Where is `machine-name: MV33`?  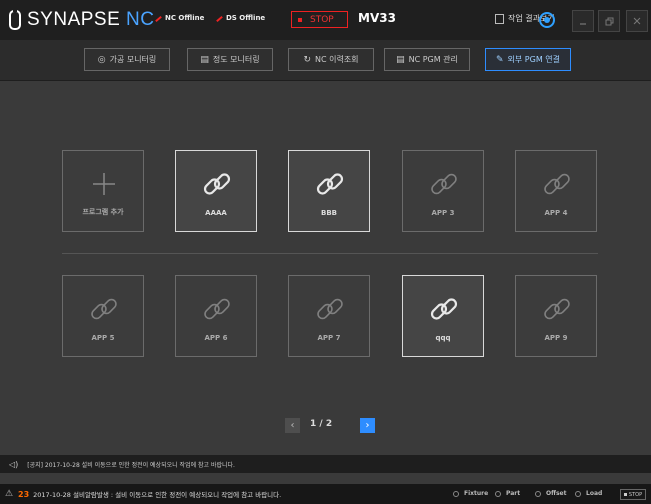
machine-name: MV33 is located at coordinates (377, 18).